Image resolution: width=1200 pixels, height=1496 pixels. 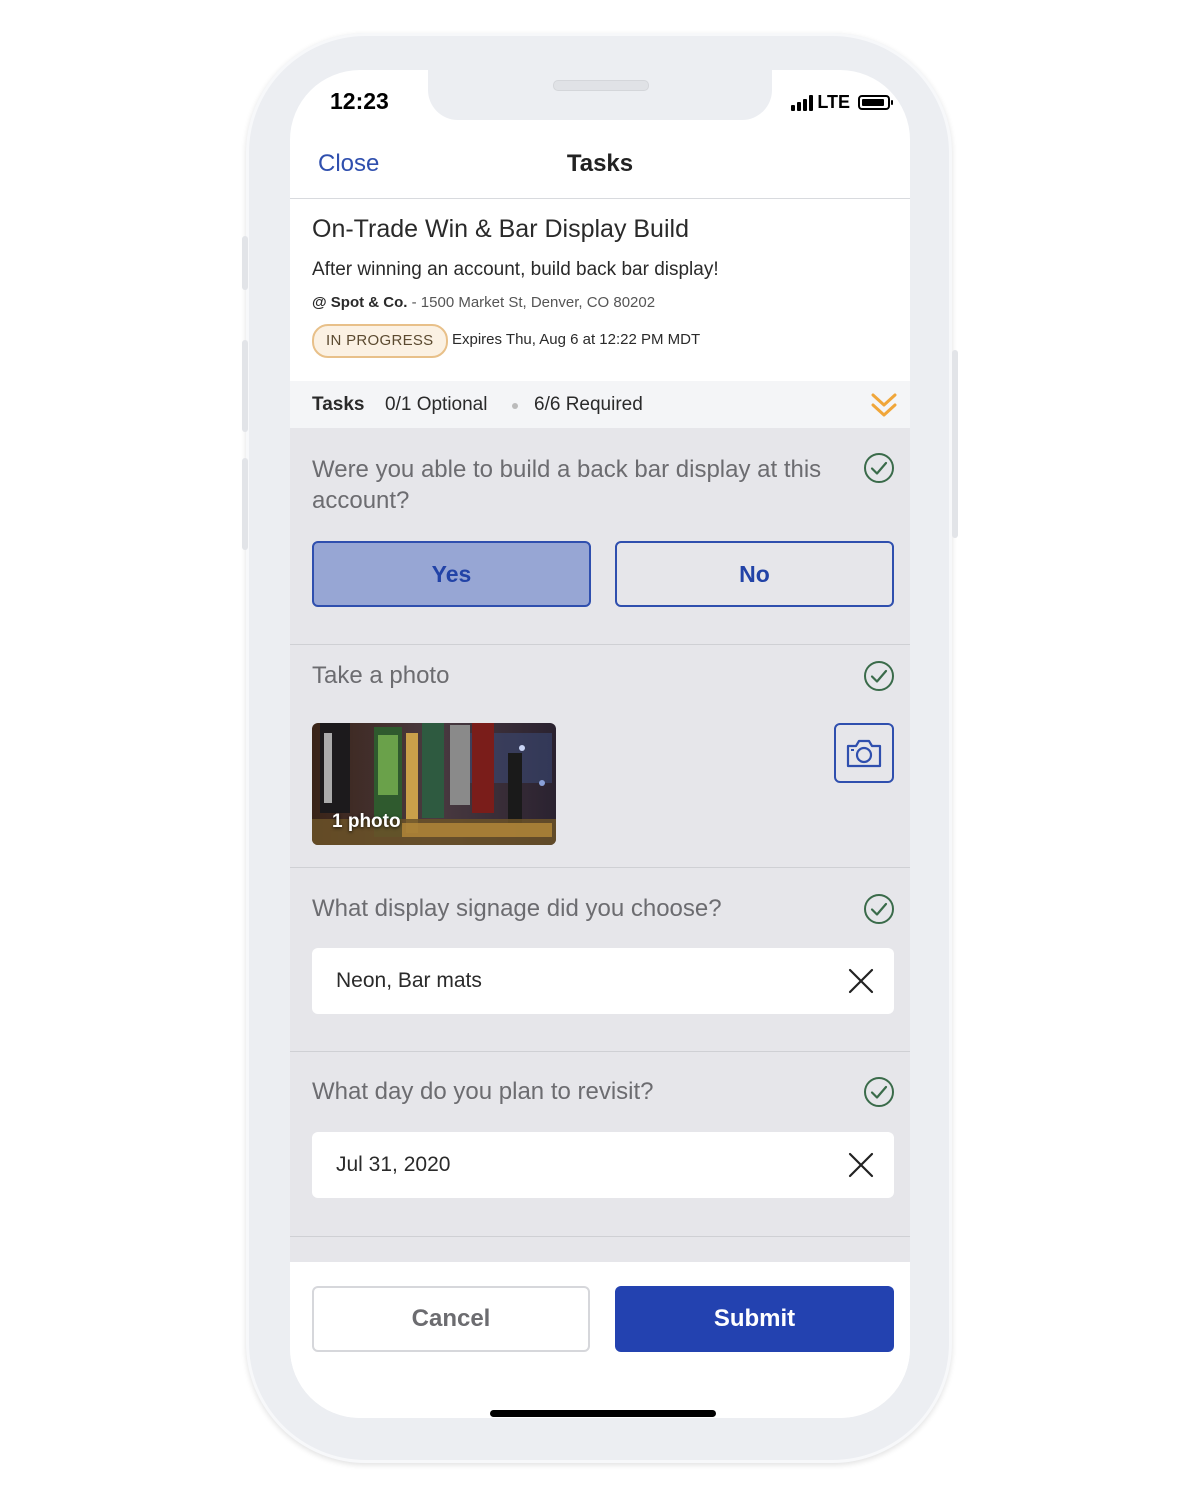 What do you see at coordinates (517, 908) in the screenshot?
I see `question-text: What display signage did you choose?` at bounding box center [517, 908].